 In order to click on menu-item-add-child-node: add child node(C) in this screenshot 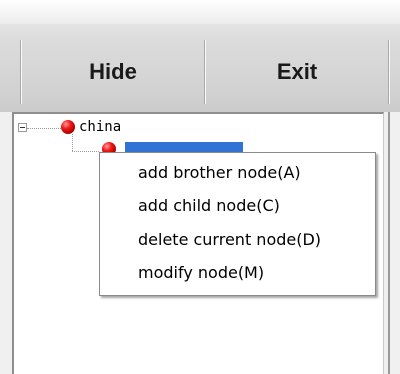, I will do `click(209, 206)`.